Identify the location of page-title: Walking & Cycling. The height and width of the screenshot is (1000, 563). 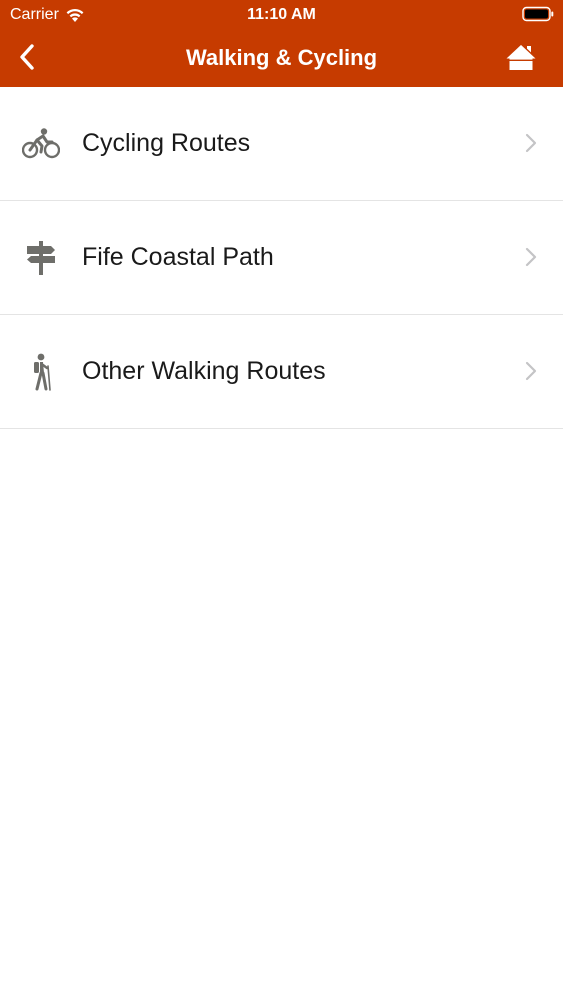
(281, 57).